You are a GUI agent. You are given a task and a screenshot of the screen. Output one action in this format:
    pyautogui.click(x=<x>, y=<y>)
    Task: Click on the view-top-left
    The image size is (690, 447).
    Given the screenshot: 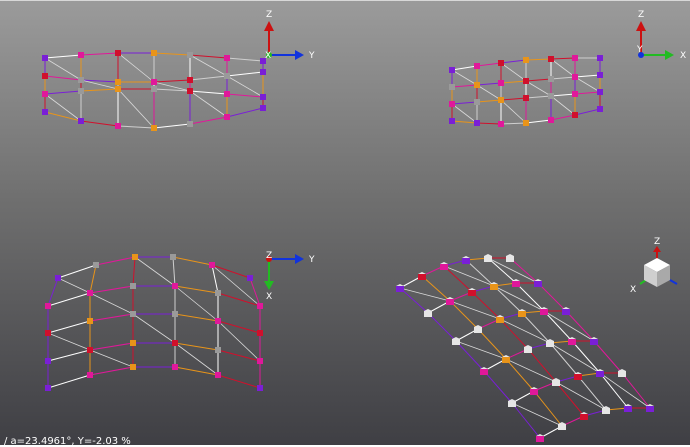 What is the action you would take?
    pyautogui.click(x=154, y=90)
    